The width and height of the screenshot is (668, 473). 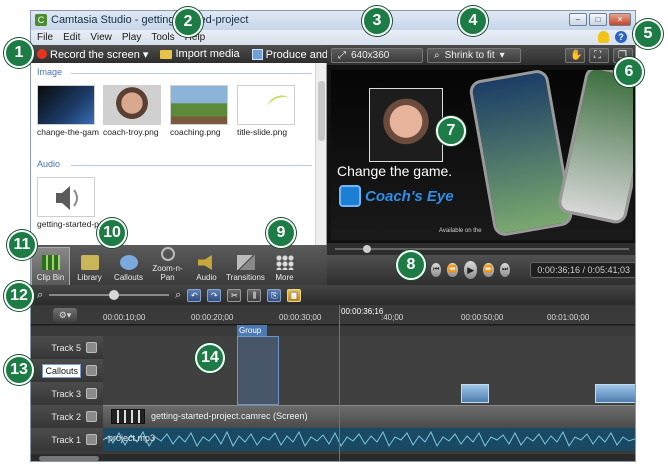 I want to click on tab-label: Library, so click(x=89, y=277).